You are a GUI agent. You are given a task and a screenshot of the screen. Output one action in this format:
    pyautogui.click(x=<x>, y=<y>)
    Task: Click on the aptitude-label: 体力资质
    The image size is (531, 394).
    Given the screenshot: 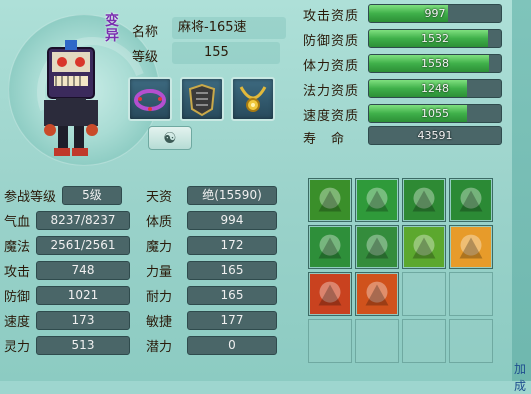 What is the action you would take?
    pyautogui.click(x=331, y=66)
    